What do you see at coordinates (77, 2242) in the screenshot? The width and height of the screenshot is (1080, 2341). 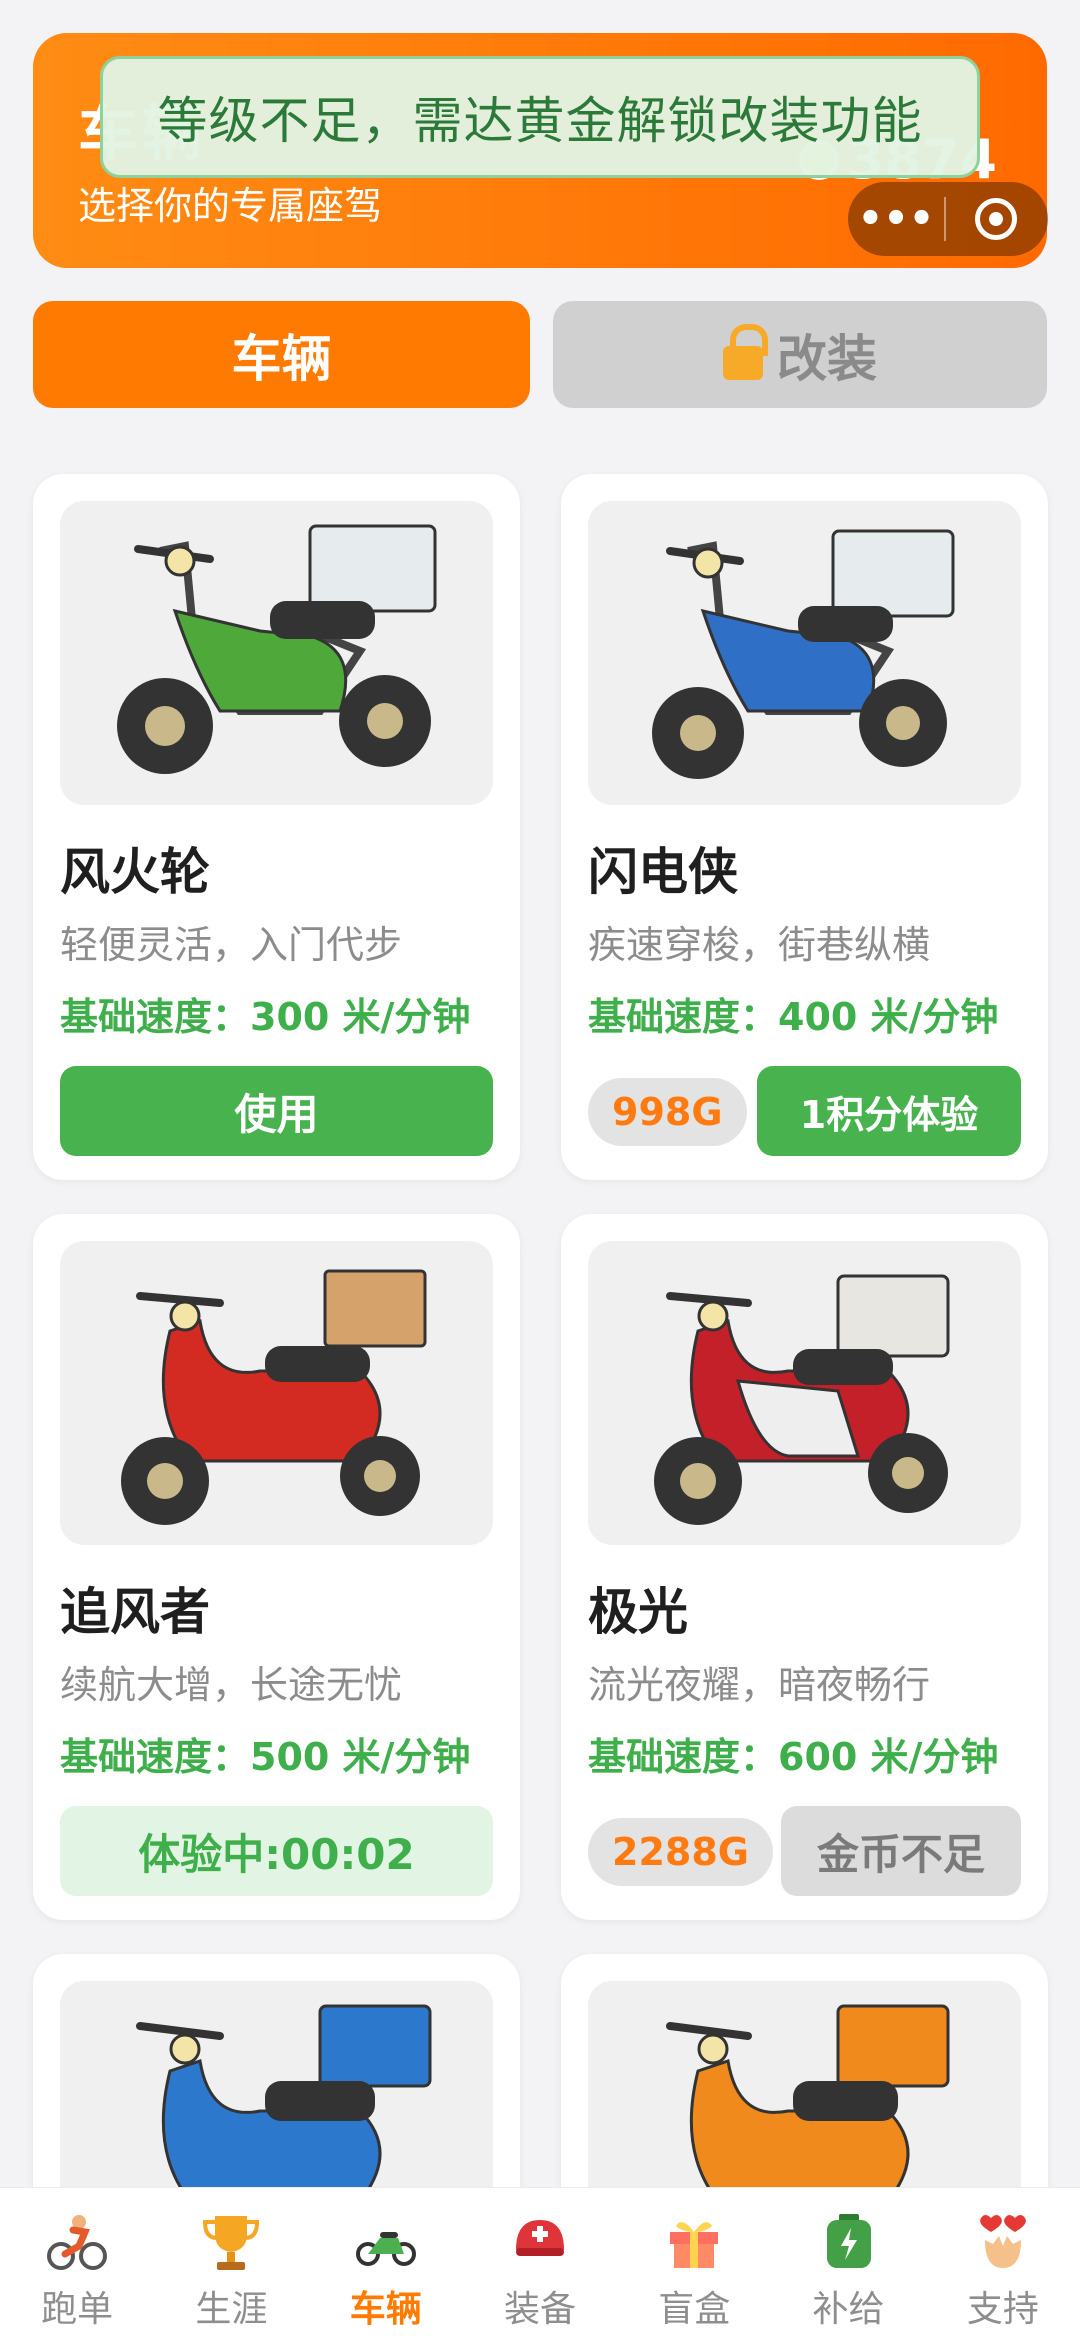 I see `rider-icon` at bounding box center [77, 2242].